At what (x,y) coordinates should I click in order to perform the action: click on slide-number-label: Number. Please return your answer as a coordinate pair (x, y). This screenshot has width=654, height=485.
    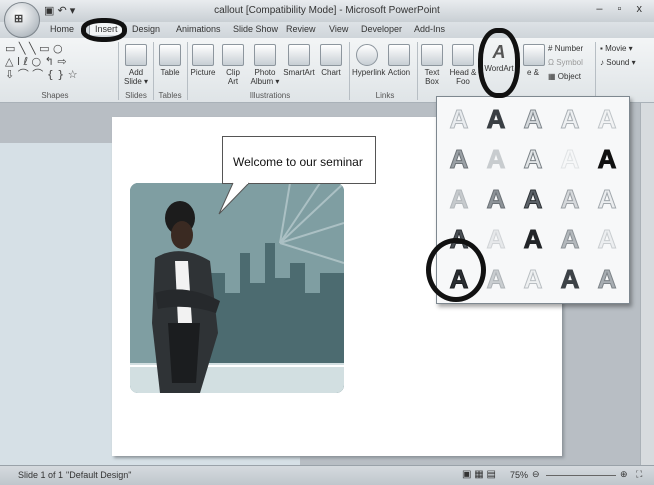
    Looking at the image, I should click on (569, 48).